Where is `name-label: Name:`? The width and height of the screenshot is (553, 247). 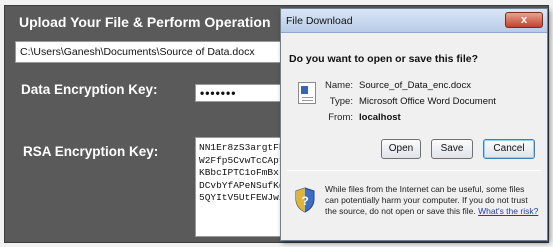
name-label: Name: is located at coordinates (339, 85).